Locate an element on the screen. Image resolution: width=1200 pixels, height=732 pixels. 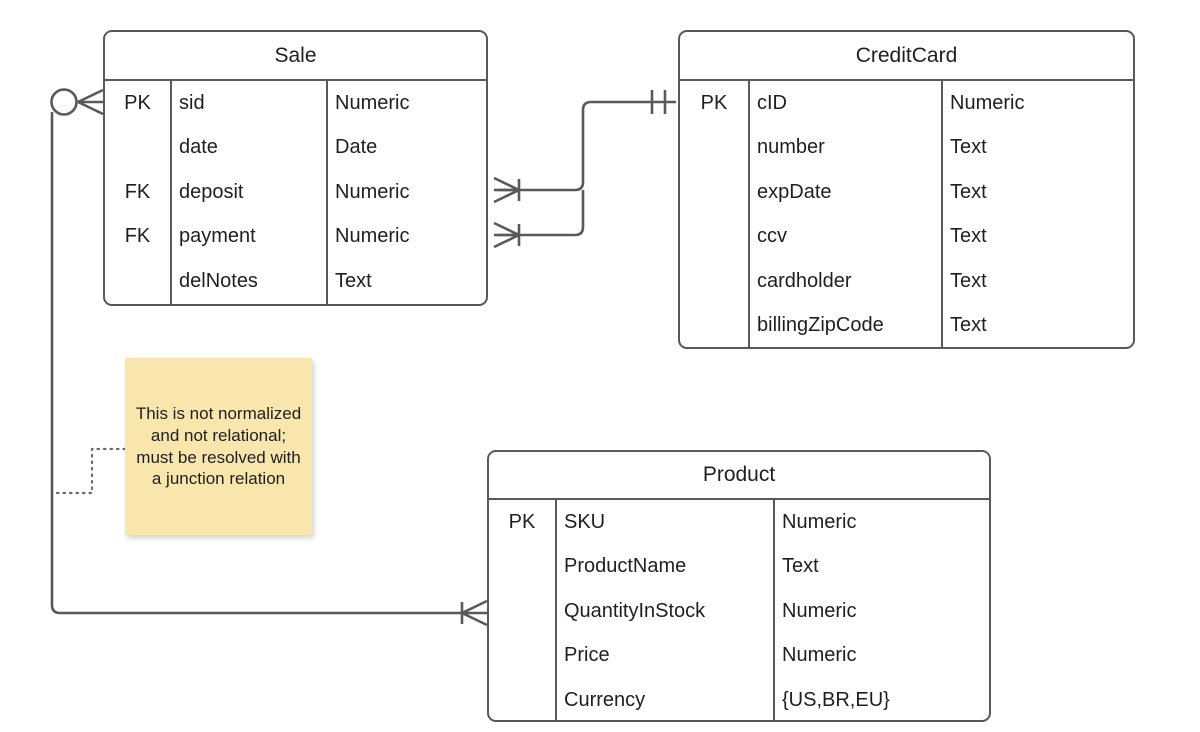
attr-name: cardholder is located at coordinates (846, 281).